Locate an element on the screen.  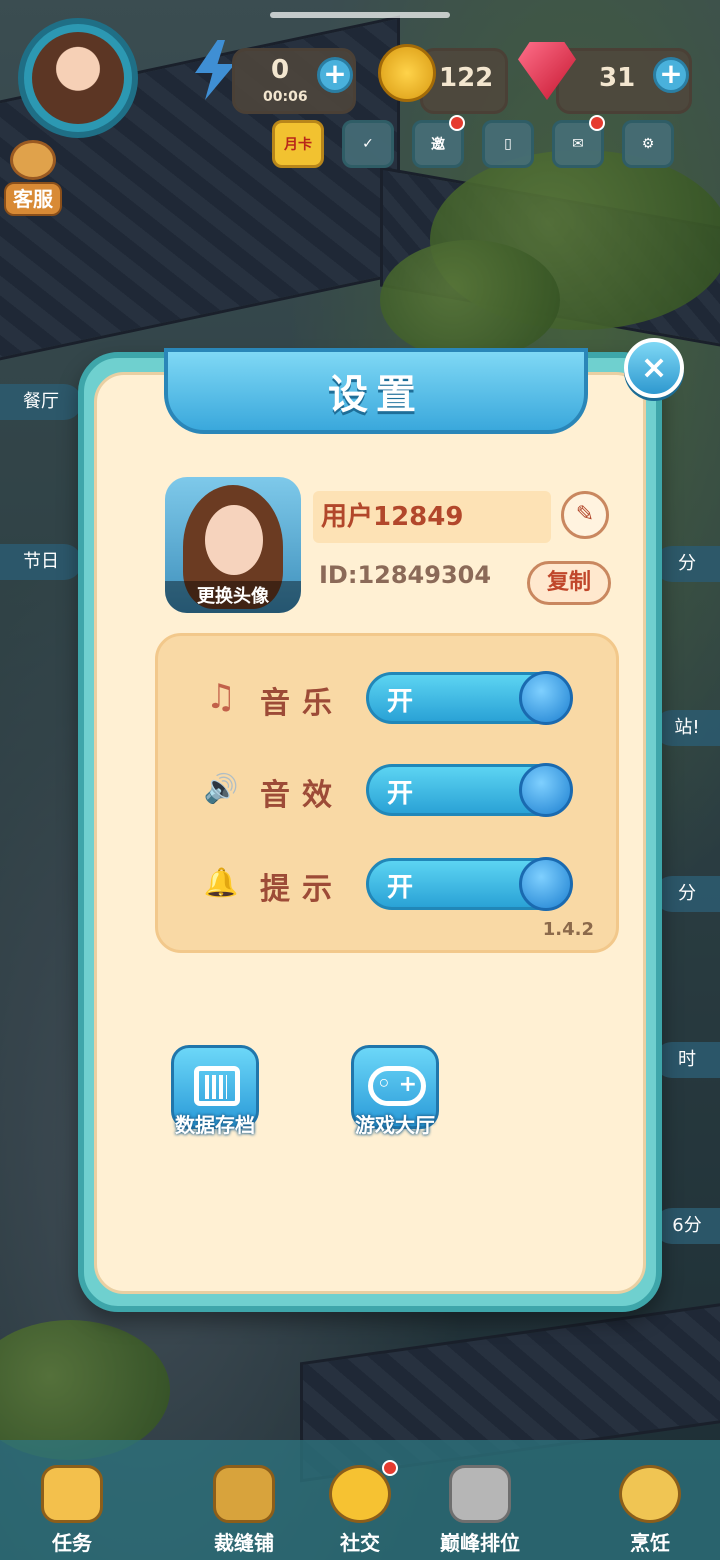
sound-toggle-row: 🔊 音效 开 is located at coordinates (388, 790).